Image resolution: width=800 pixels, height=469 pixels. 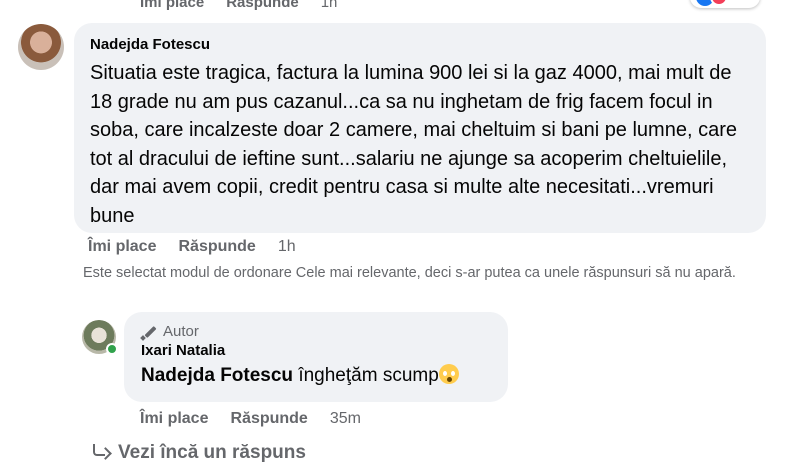 I want to click on mention-link: Nadejda Fotescu, so click(x=217, y=375).